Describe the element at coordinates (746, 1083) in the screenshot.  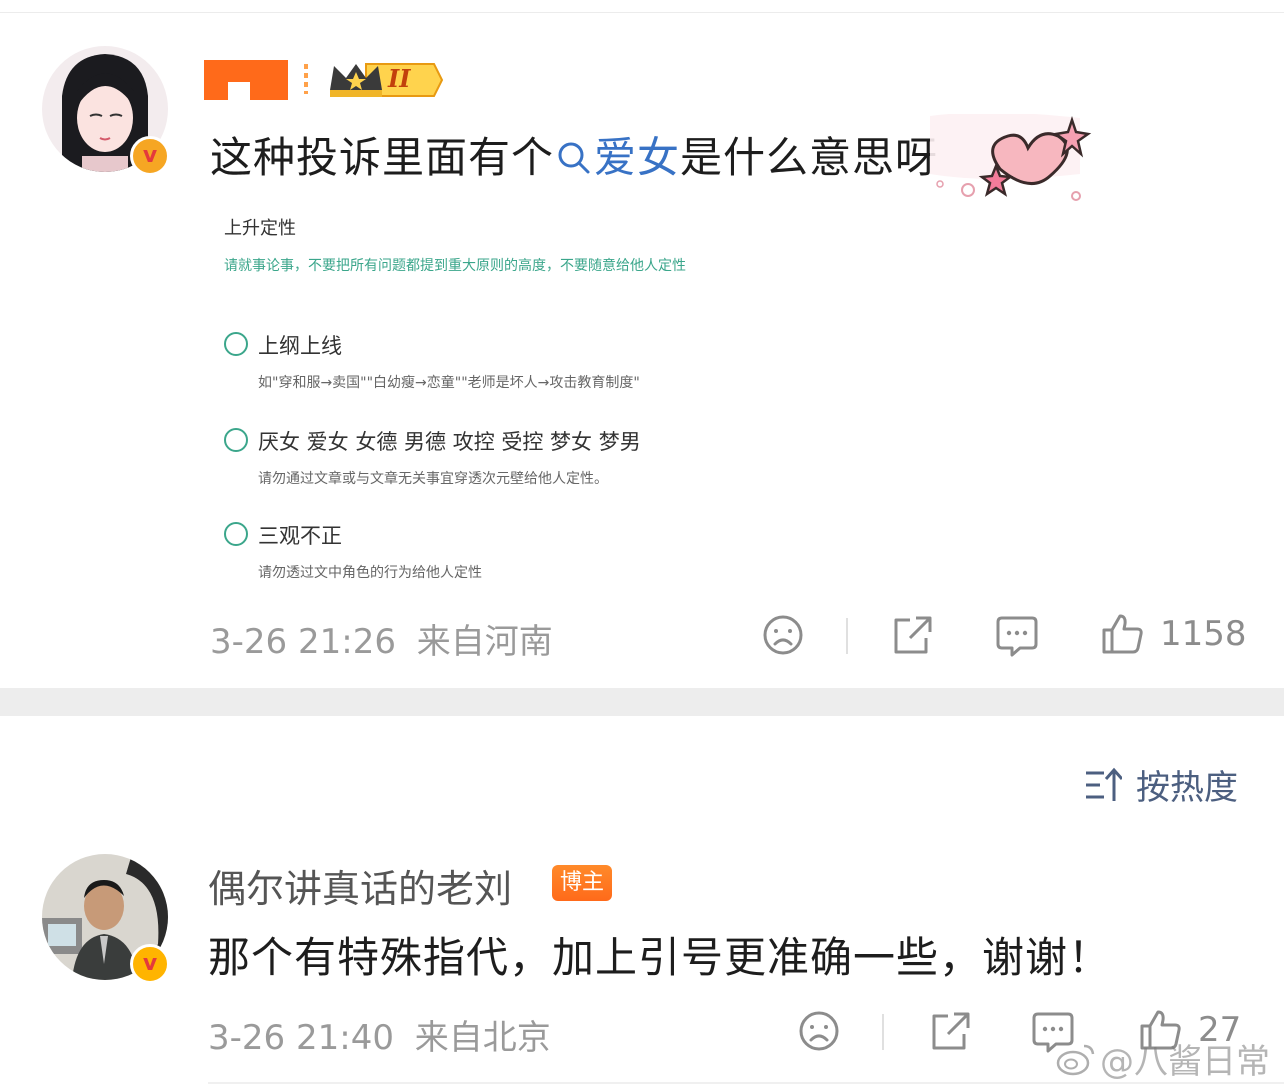
I see `bottom-divider` at that location.